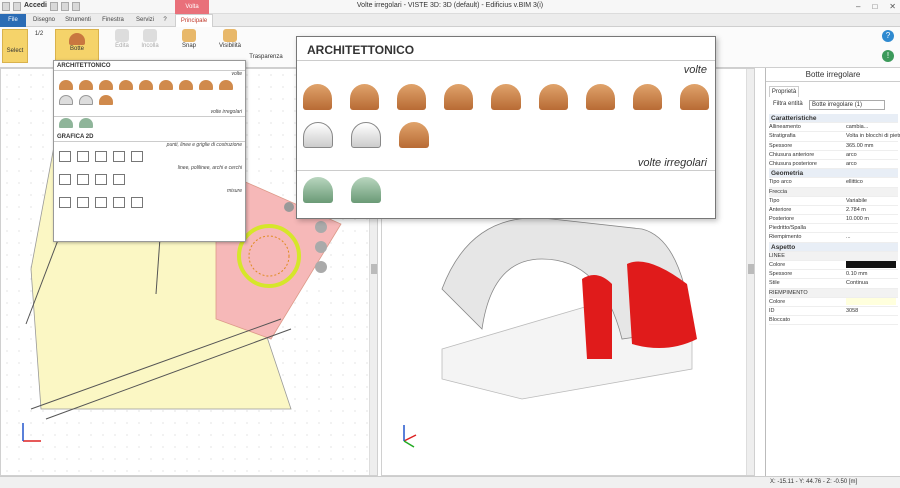 The height and width of the screenshot is (488, 900). What do you see at coordinates (833, 293) in the screenshot?
I see `property-row: RIEMPIMENTO` at bounding box center [833, 293].